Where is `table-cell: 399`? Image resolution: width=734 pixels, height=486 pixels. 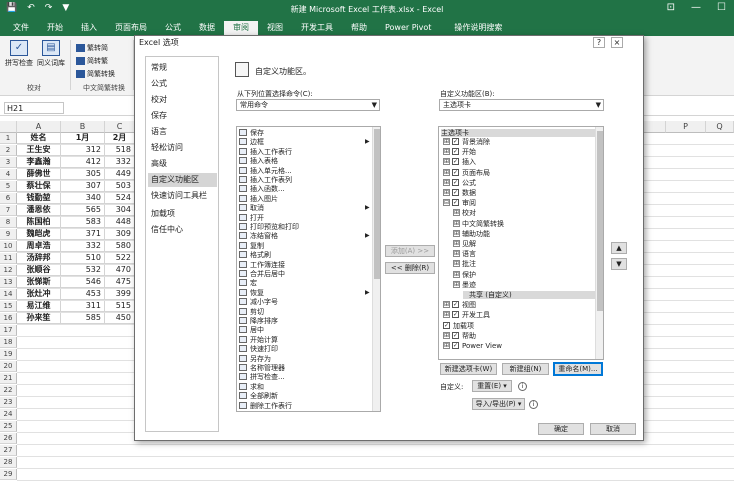
table-cell: 399 is located at coordinates (120, 294).